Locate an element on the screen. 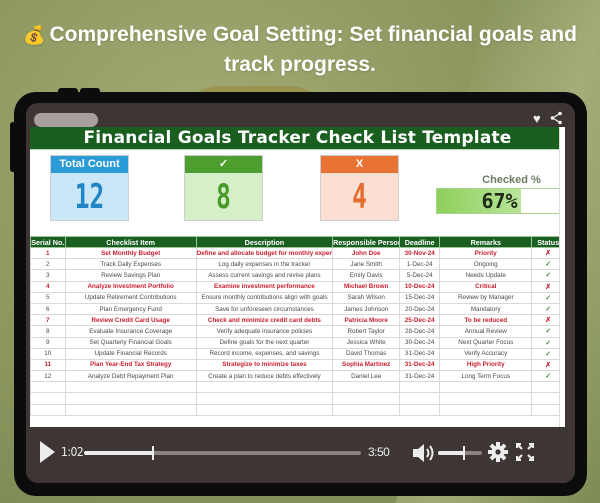 This screenshot has height=503, width=600. cell-person: Jessica White is located at coordinates (366, 342).